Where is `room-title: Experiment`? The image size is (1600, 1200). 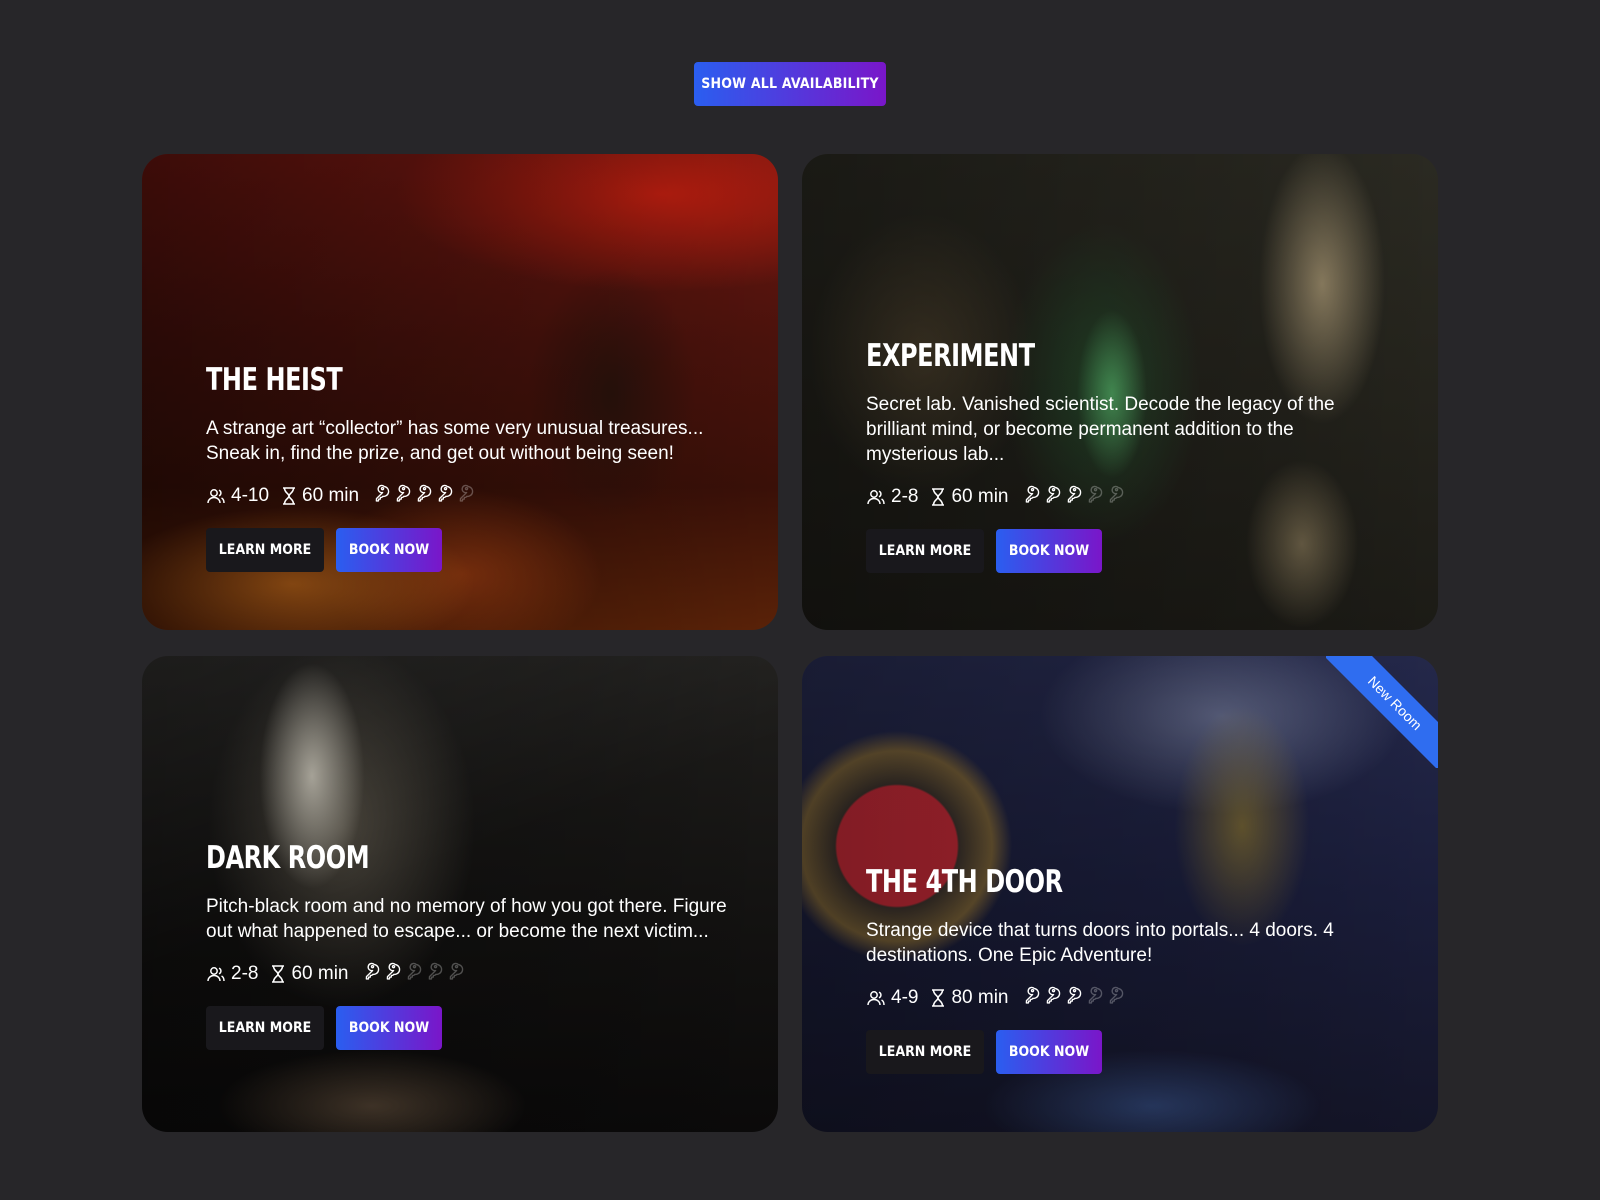 room-title: Experiment is located at coordinates (950, 356).